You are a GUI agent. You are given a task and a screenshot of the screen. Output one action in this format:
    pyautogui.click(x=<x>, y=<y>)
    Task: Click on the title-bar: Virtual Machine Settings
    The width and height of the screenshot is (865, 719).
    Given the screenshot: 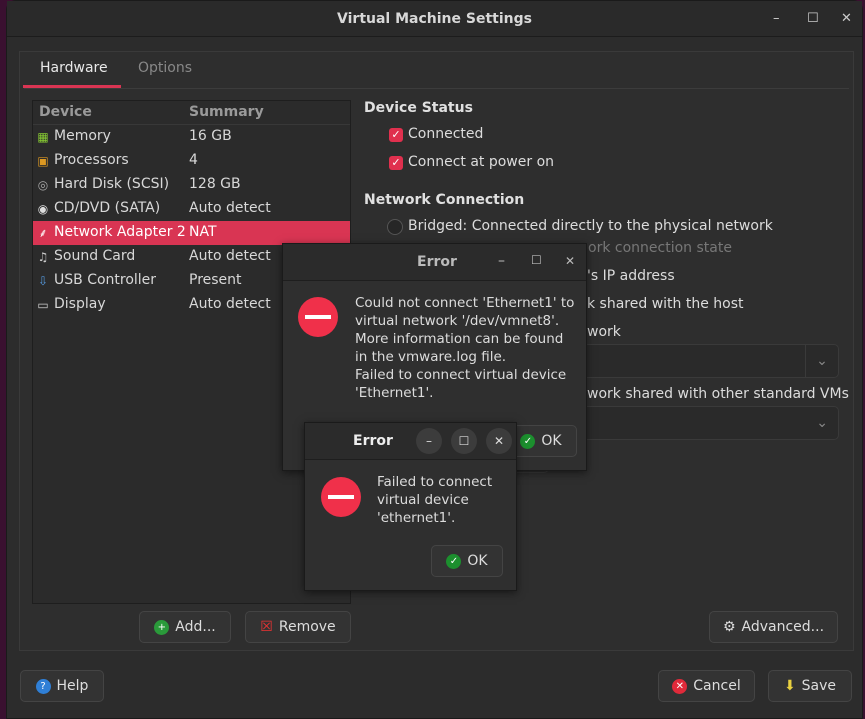 What is the action you would take?
    pyautogui.click(x=434, y=19)
    